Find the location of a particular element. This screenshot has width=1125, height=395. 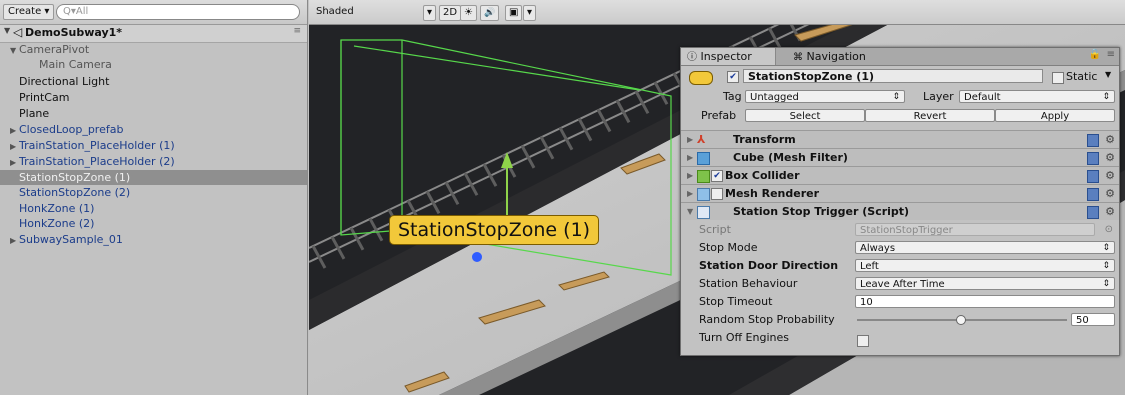

hierarchy-item: StationStopZone (2) is located at coordinates (153, 192).